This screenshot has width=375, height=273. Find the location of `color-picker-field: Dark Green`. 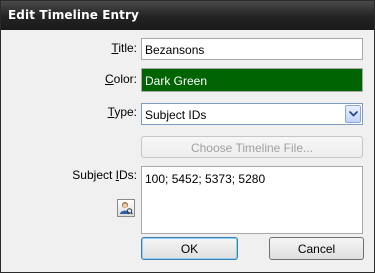

color-picker-field: Dark Green is located at coordinates (252, 80).